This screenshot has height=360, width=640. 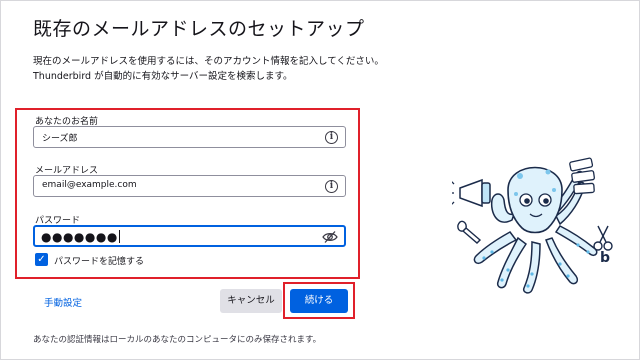 What do you see at coordinates (603, 238) in the screenshot?
I see `scissors-icon` at bounding box center [603, 238].